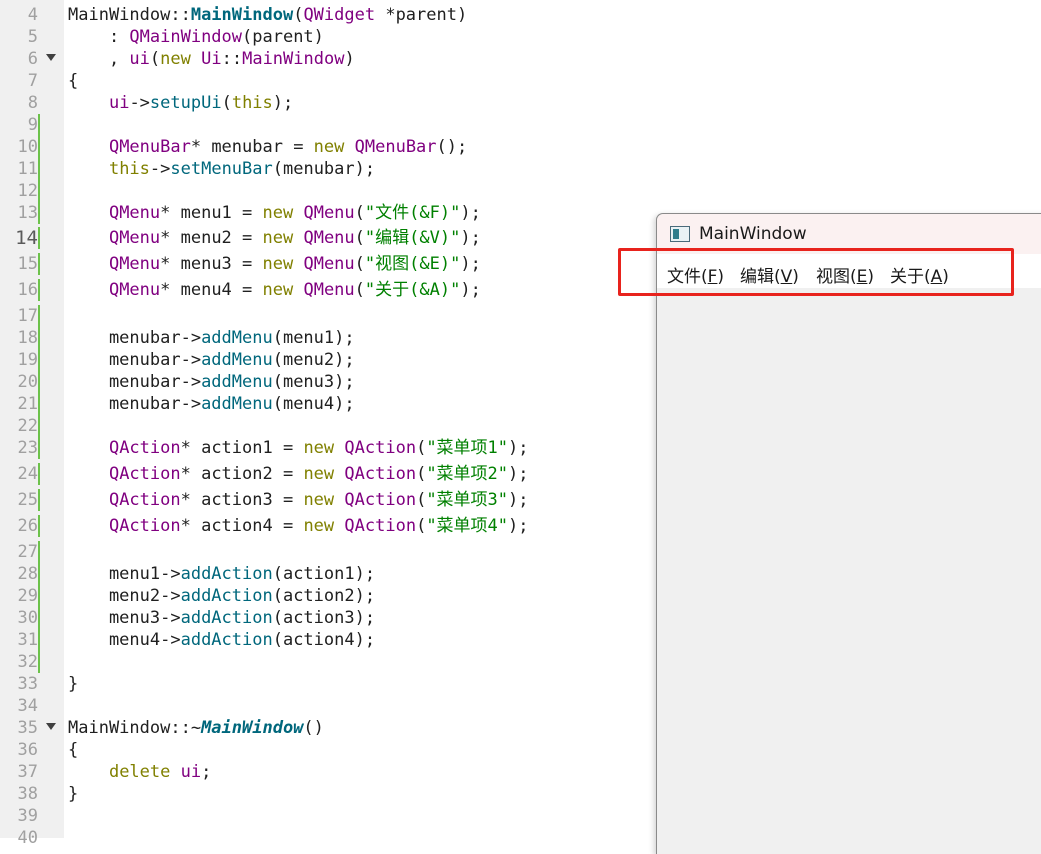 The image size is (1041, 854). What do you see at coordinates (27, 338) in the screenshot?
I see `line-number: 18` at bounding box center [27, 338].